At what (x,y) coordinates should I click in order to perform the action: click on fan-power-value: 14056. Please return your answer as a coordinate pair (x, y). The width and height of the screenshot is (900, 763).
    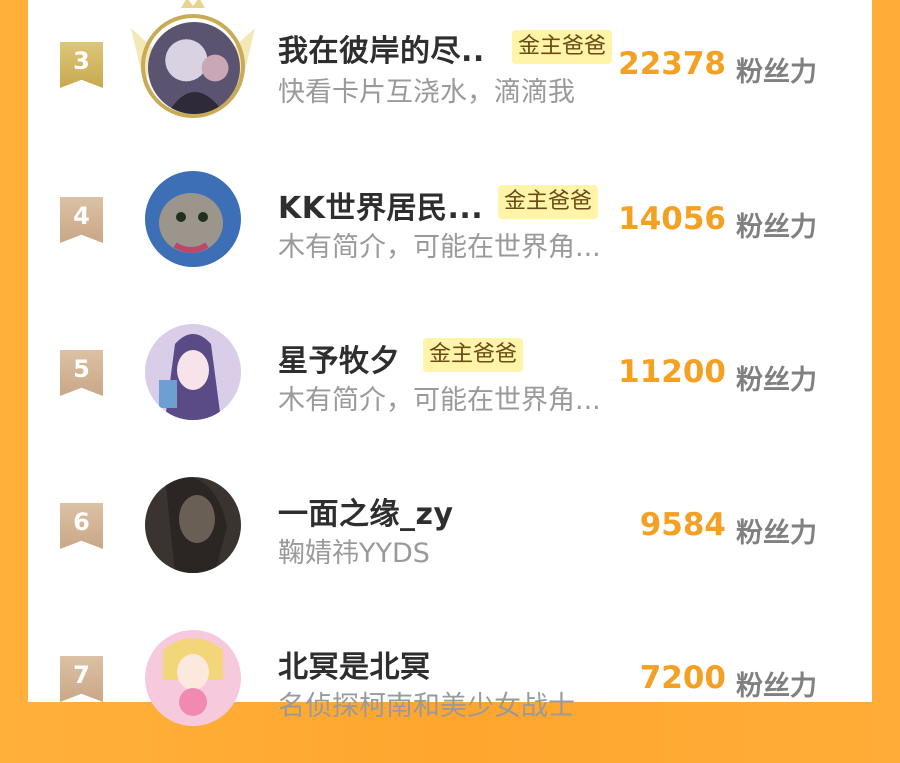
    Looking at the image, I should click on (672, 219).